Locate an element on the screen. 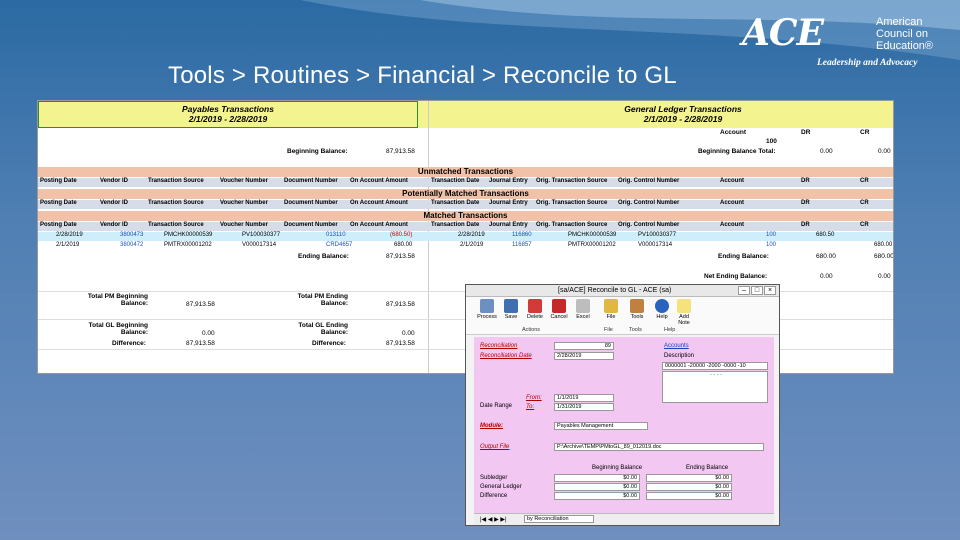  tools-button: Tools is located at coordinates (637, 309).